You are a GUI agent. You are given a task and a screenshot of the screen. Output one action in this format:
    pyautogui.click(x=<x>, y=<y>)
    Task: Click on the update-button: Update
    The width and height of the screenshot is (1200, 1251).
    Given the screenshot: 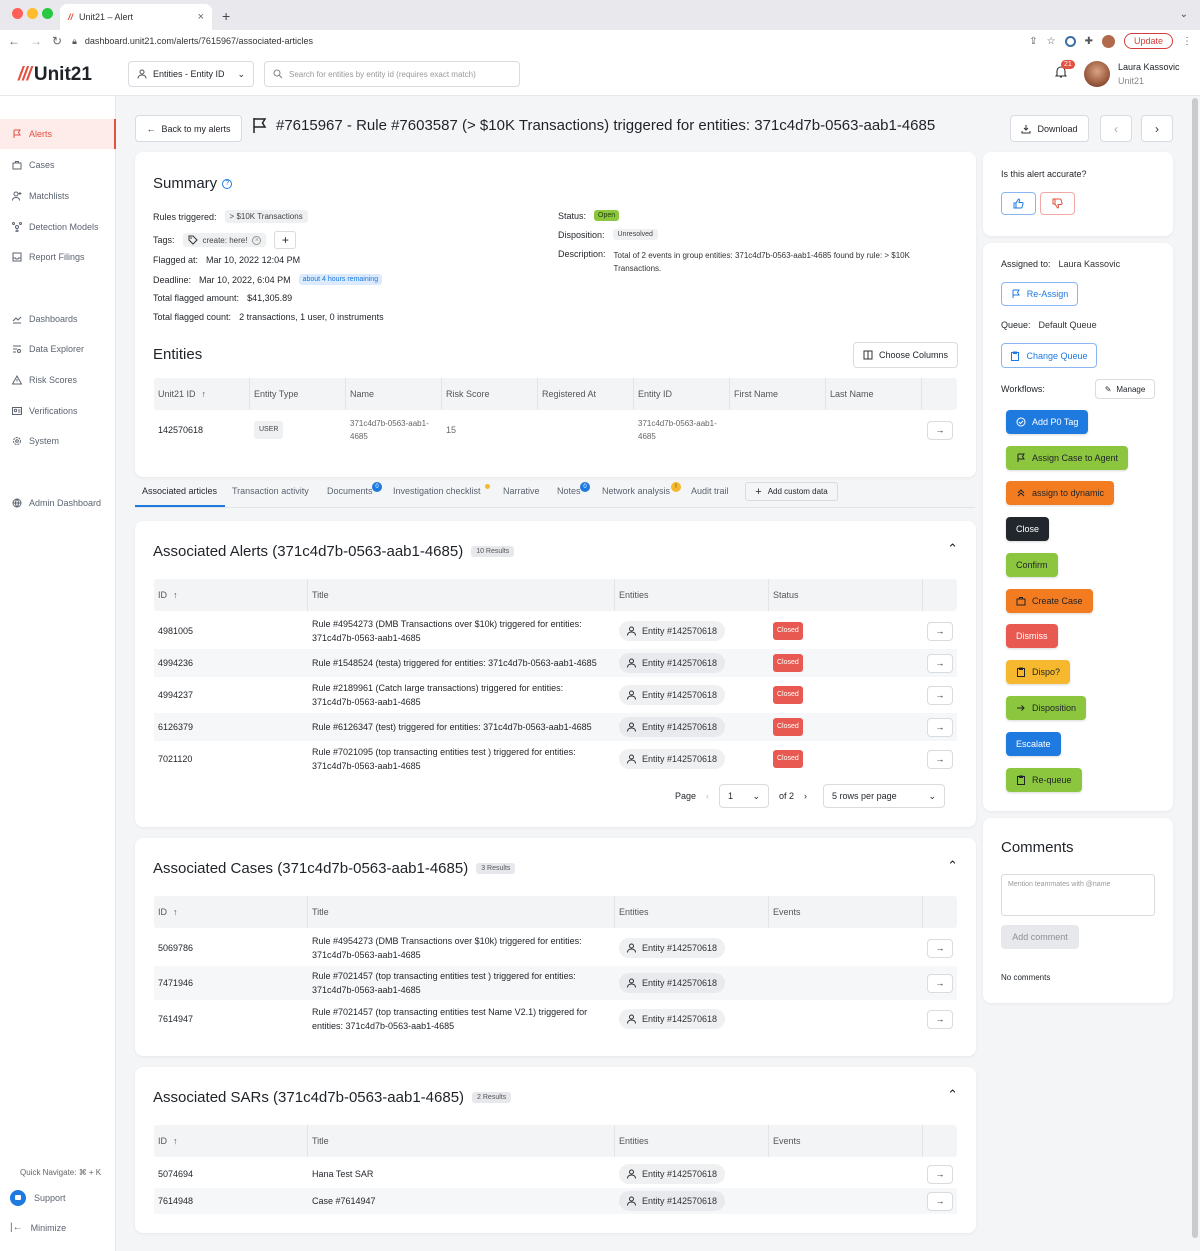 What is the action you would take?
    pyautogui.click(x=1148, y=41)
    